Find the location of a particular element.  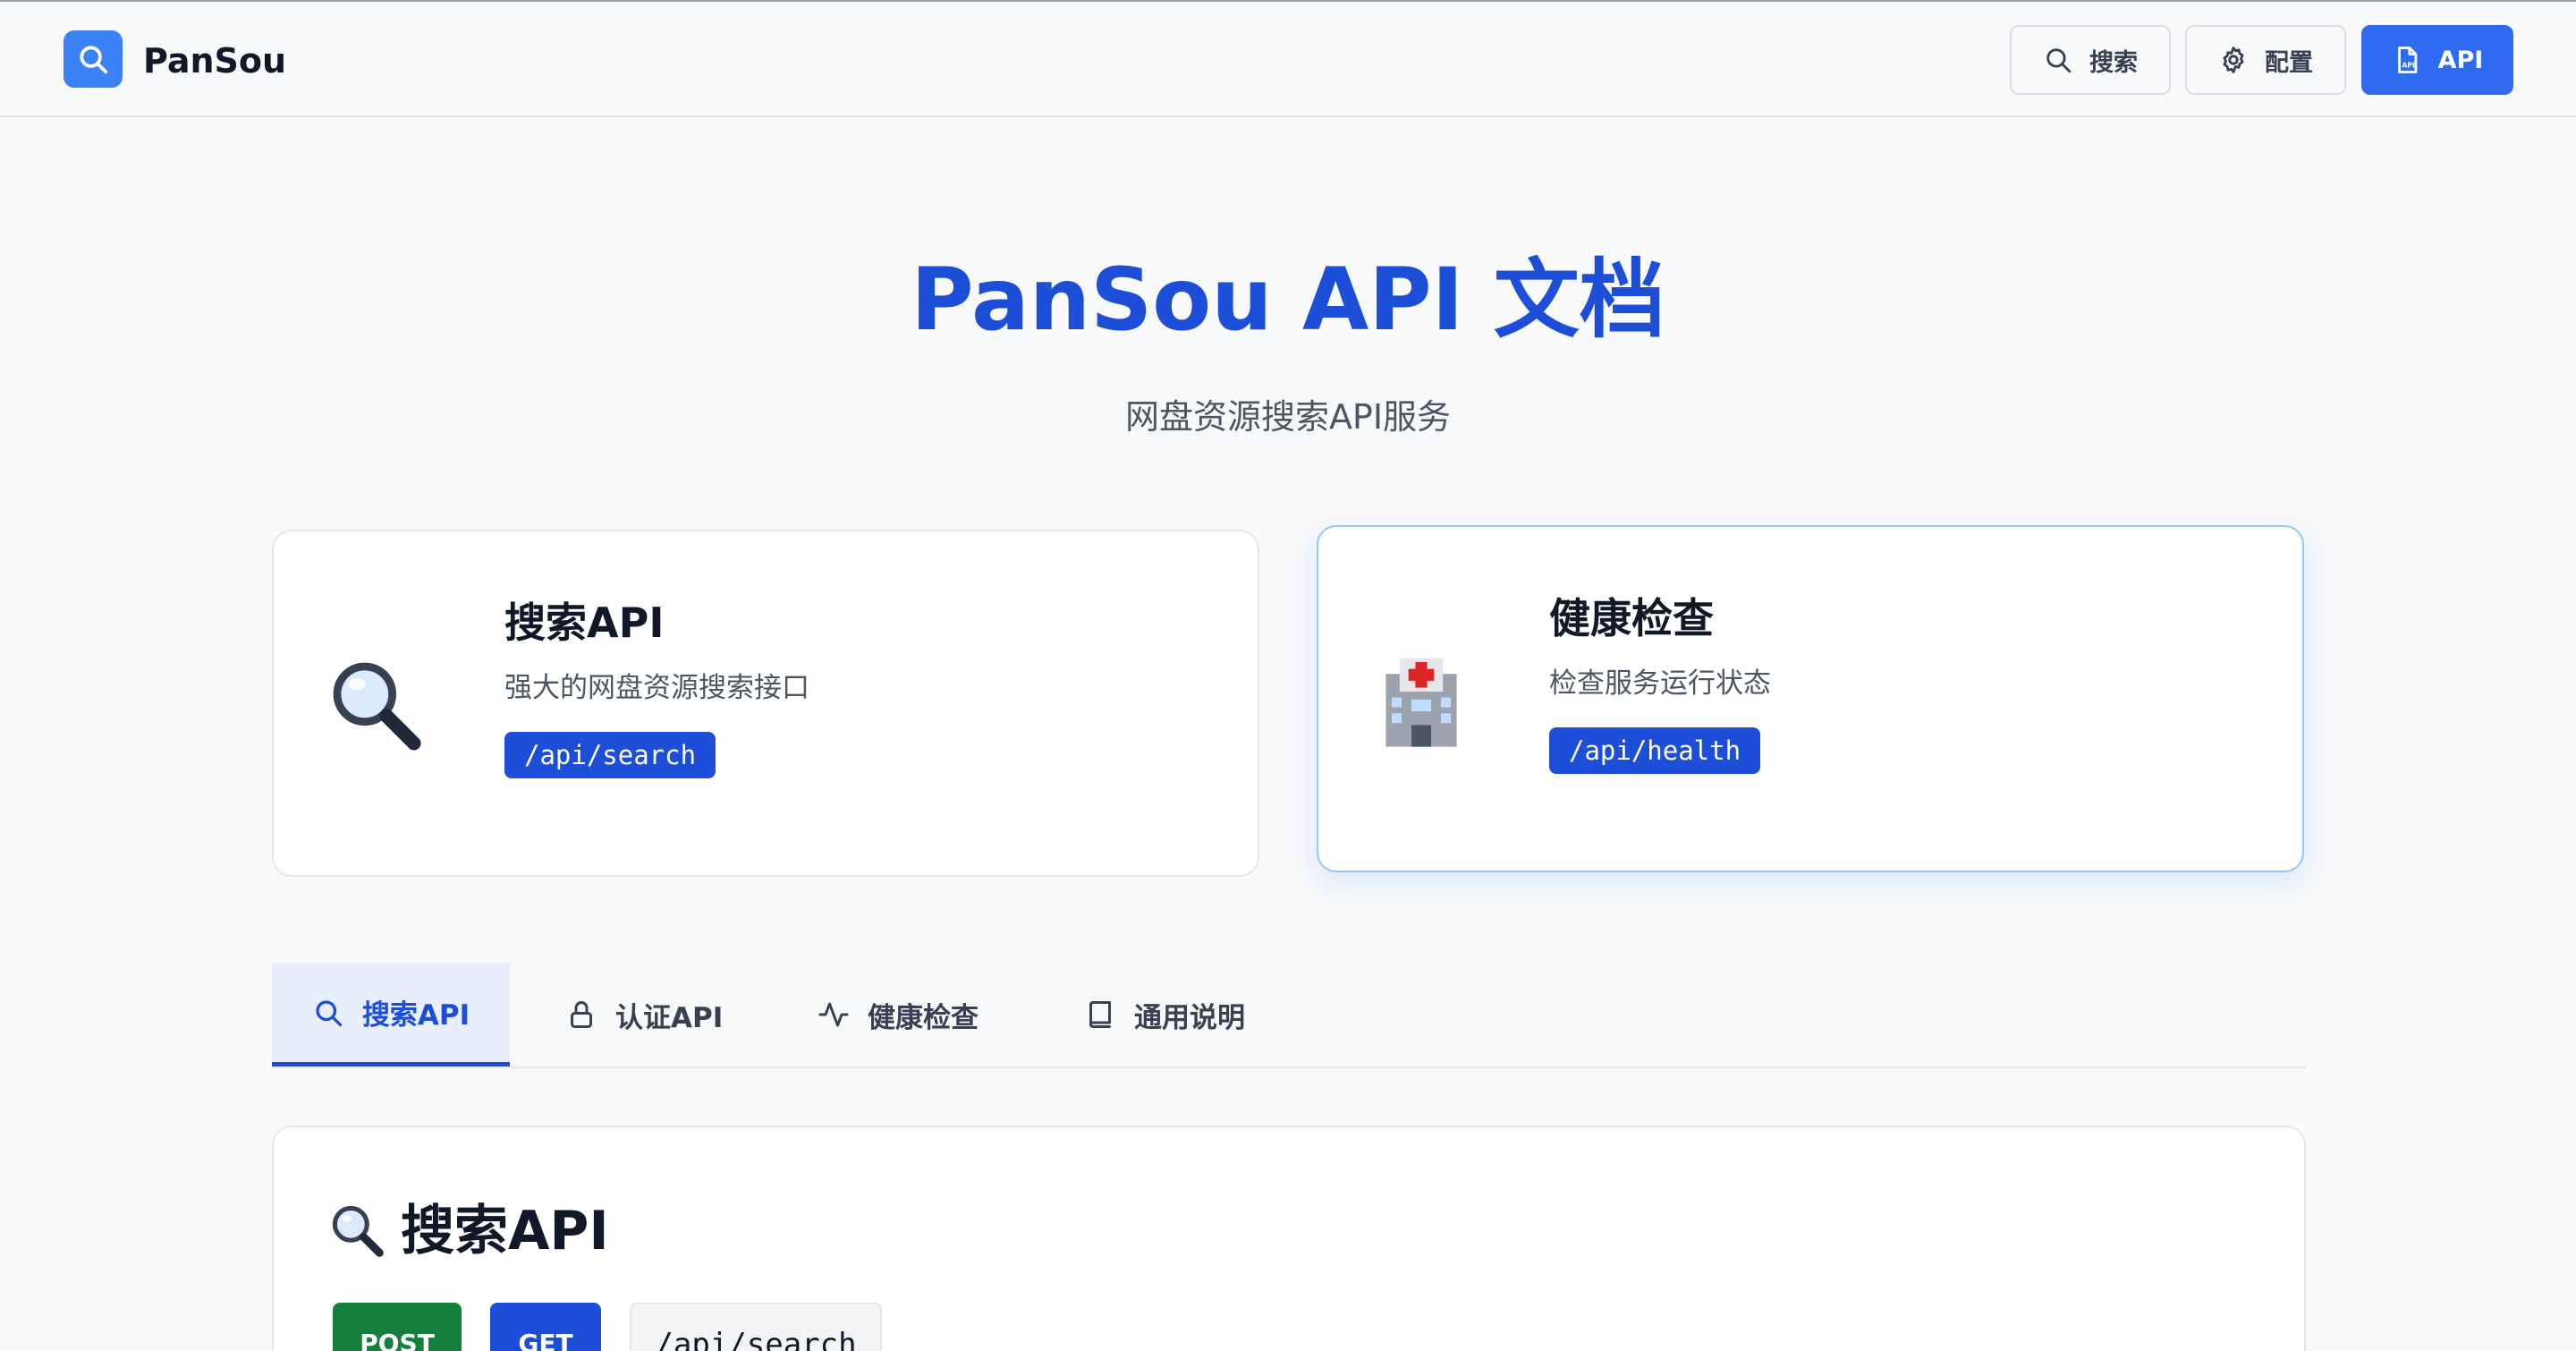

book-icon is located at coordinates (1100, 1014).